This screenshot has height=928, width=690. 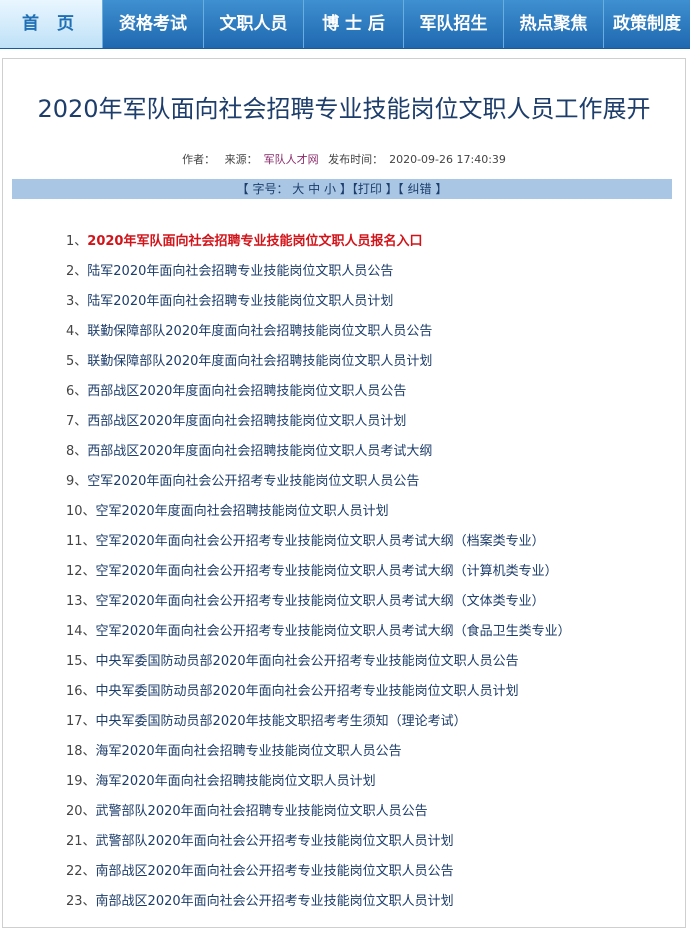 I want to click on list-item-number: 8、, so click(x=77, y=451).